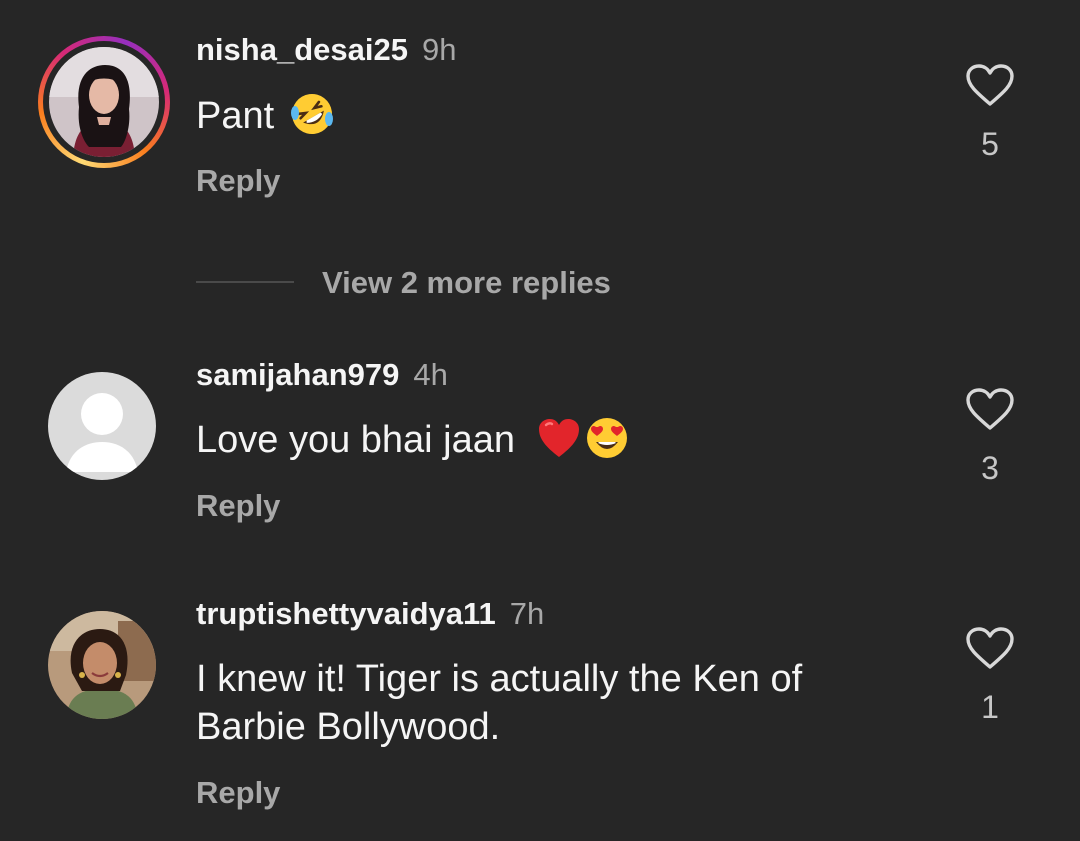  Describe the element at coordinates (990, 707) in the screenshot. I see `like-count: 1` at that location.